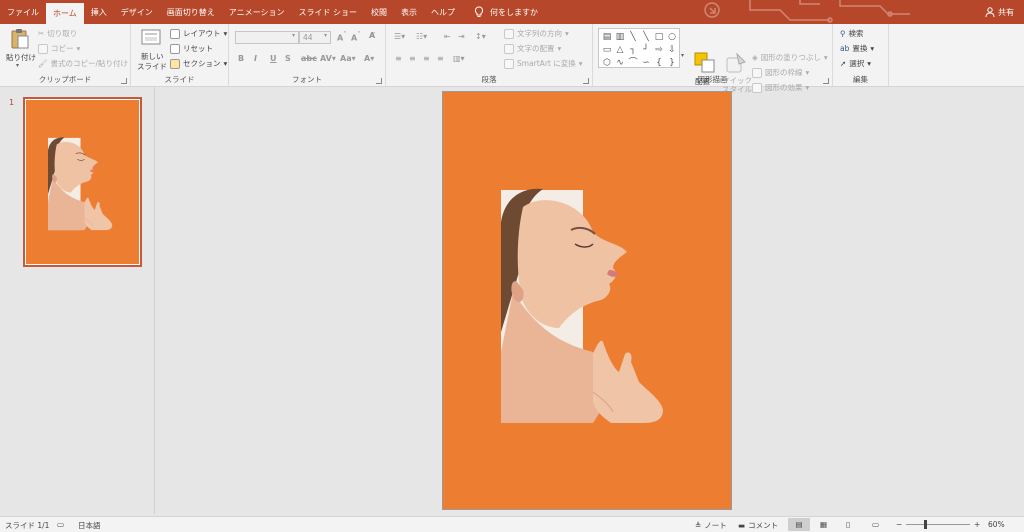 The image size is (1024, 532). Describe the element at coordinates (348, 58) in the screenshot. I see `change-case-icon: Aa▾` at that location.